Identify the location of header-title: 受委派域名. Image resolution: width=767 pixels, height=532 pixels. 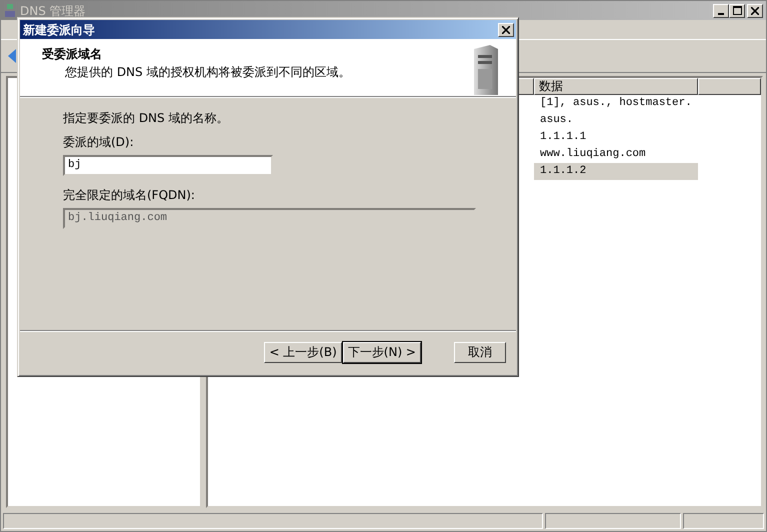
(72, 54).